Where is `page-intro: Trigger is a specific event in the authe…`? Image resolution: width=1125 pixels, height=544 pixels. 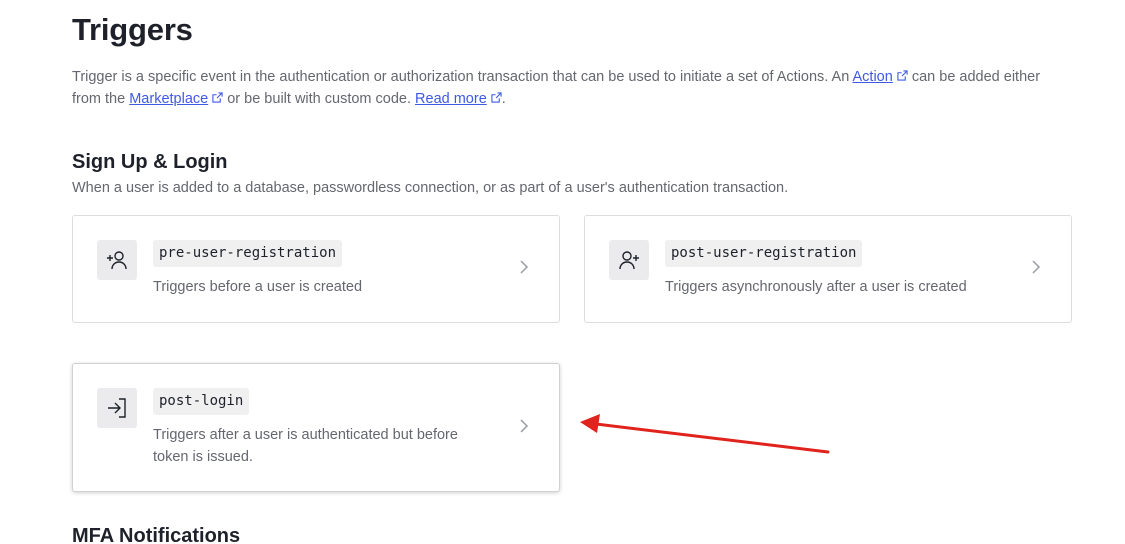 page-intro: Trigger is a specific event in the authe… is located at coordinates (567, 88).